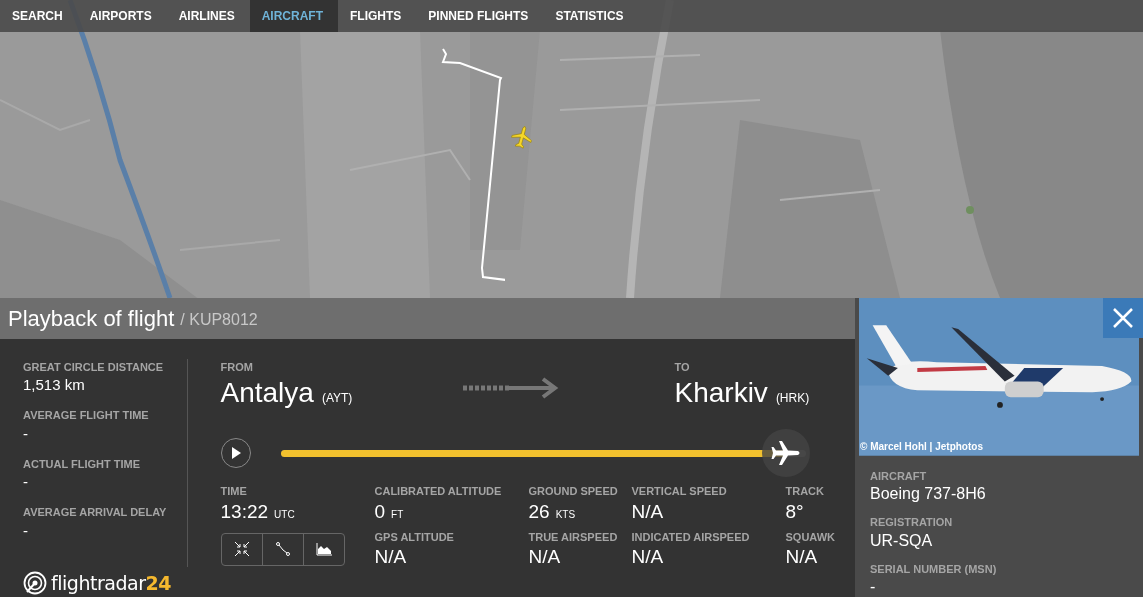 The width and height of the screenshot is (1143, 597). I want to click on aircraft-value: -, so click(873, 587).